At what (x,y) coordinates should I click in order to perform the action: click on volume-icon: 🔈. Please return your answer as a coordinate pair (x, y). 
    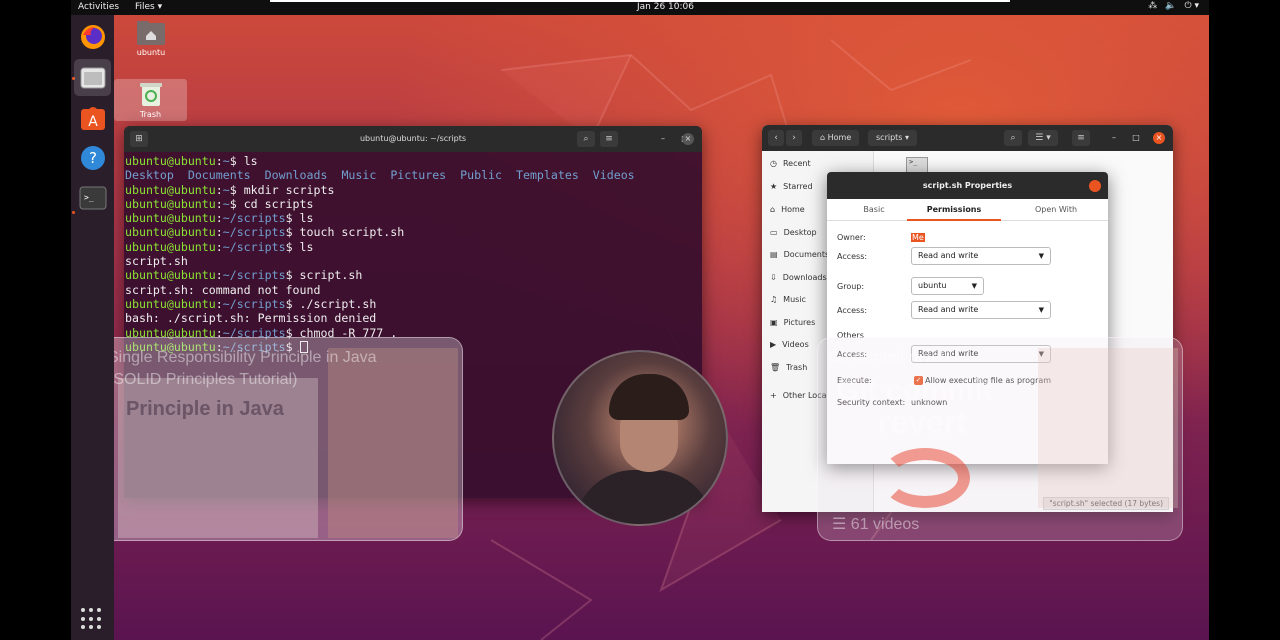
    Looking at the image, I should click on (1171, 6).